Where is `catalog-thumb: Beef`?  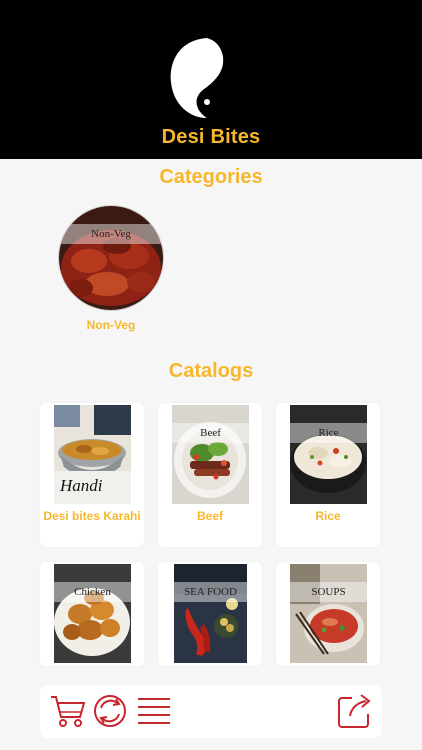
catalog-thumb: Beef is located at coordinates (210, 454).